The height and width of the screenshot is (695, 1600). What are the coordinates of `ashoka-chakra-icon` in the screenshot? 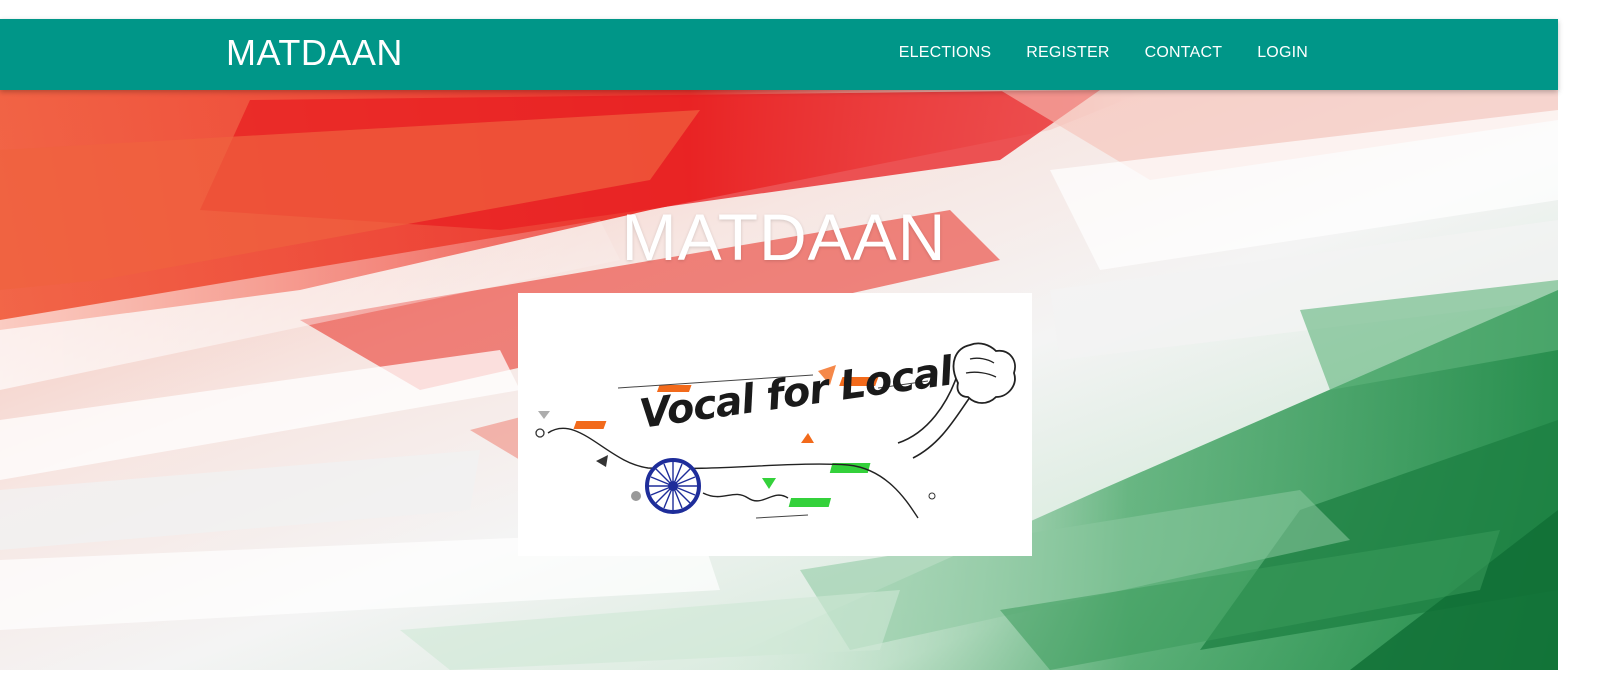 It's located at (673, 486).